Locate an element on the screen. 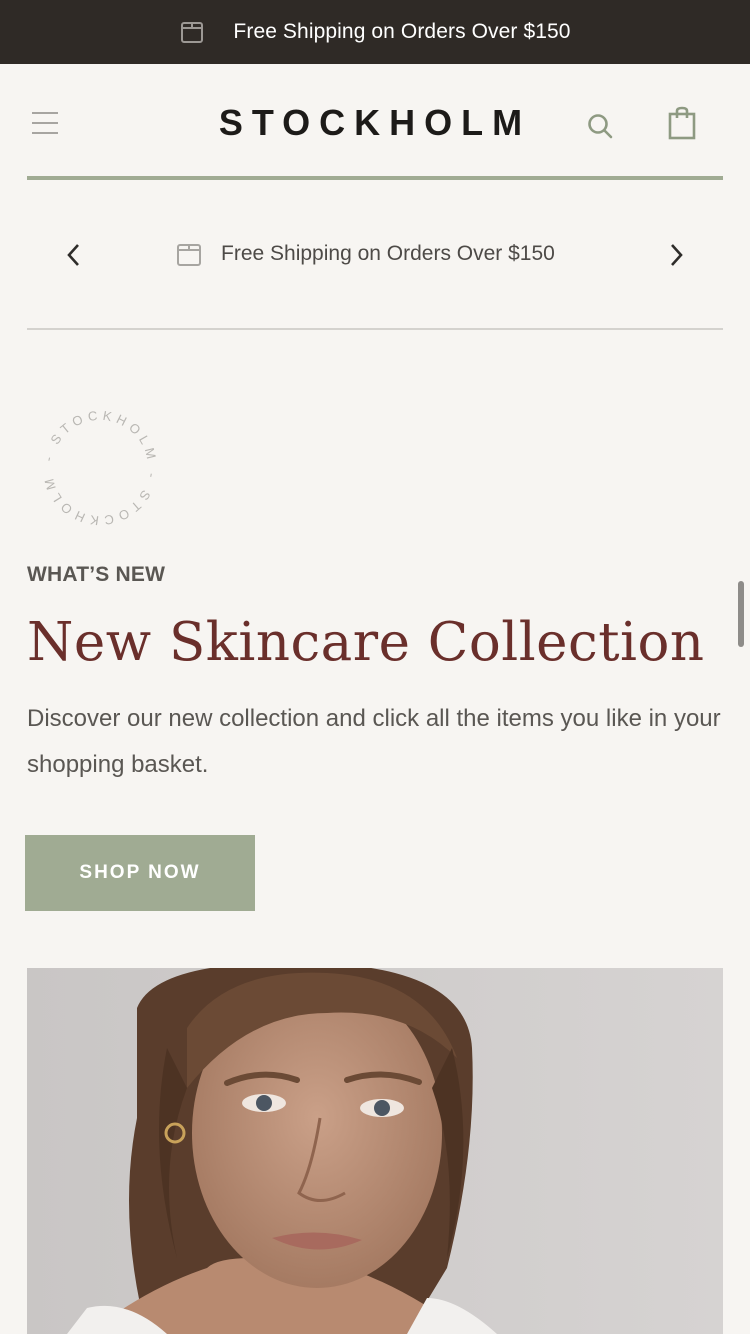  svg-text: - STOCKHOLM - STOCKHOLM is located at coordinates (100, 468).